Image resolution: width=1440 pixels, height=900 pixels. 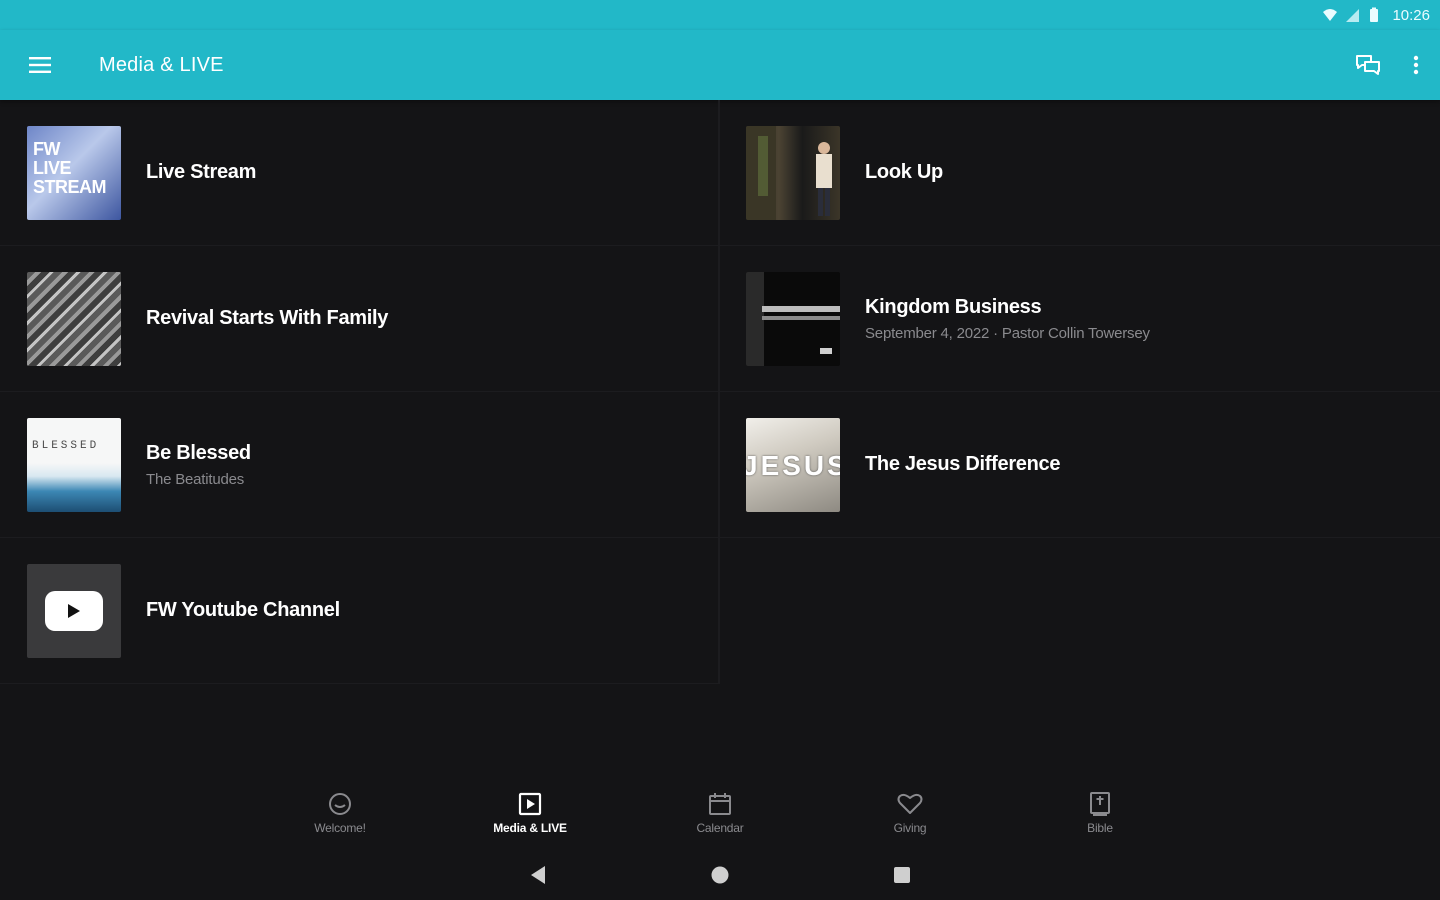 What do you see at coordinates (267, 318) in the screenshot?
I see `media-item-title: Revival Starts With Family` at bounding box center [267, 318].